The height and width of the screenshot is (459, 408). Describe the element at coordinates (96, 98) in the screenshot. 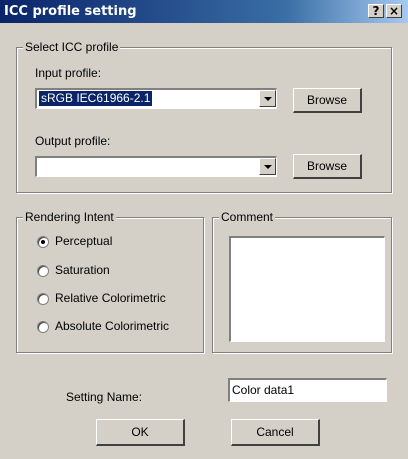

I see `input-profile-value: sRGB IEC61966-2.1` at that location.